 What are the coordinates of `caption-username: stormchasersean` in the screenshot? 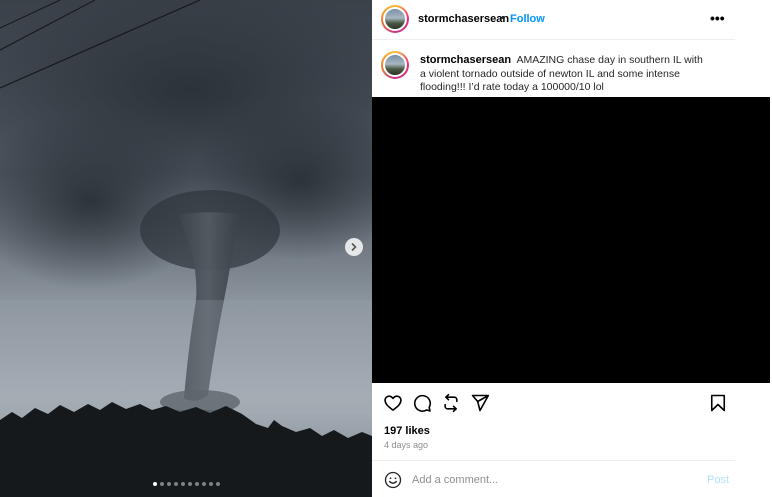 It's located at (465, 60).